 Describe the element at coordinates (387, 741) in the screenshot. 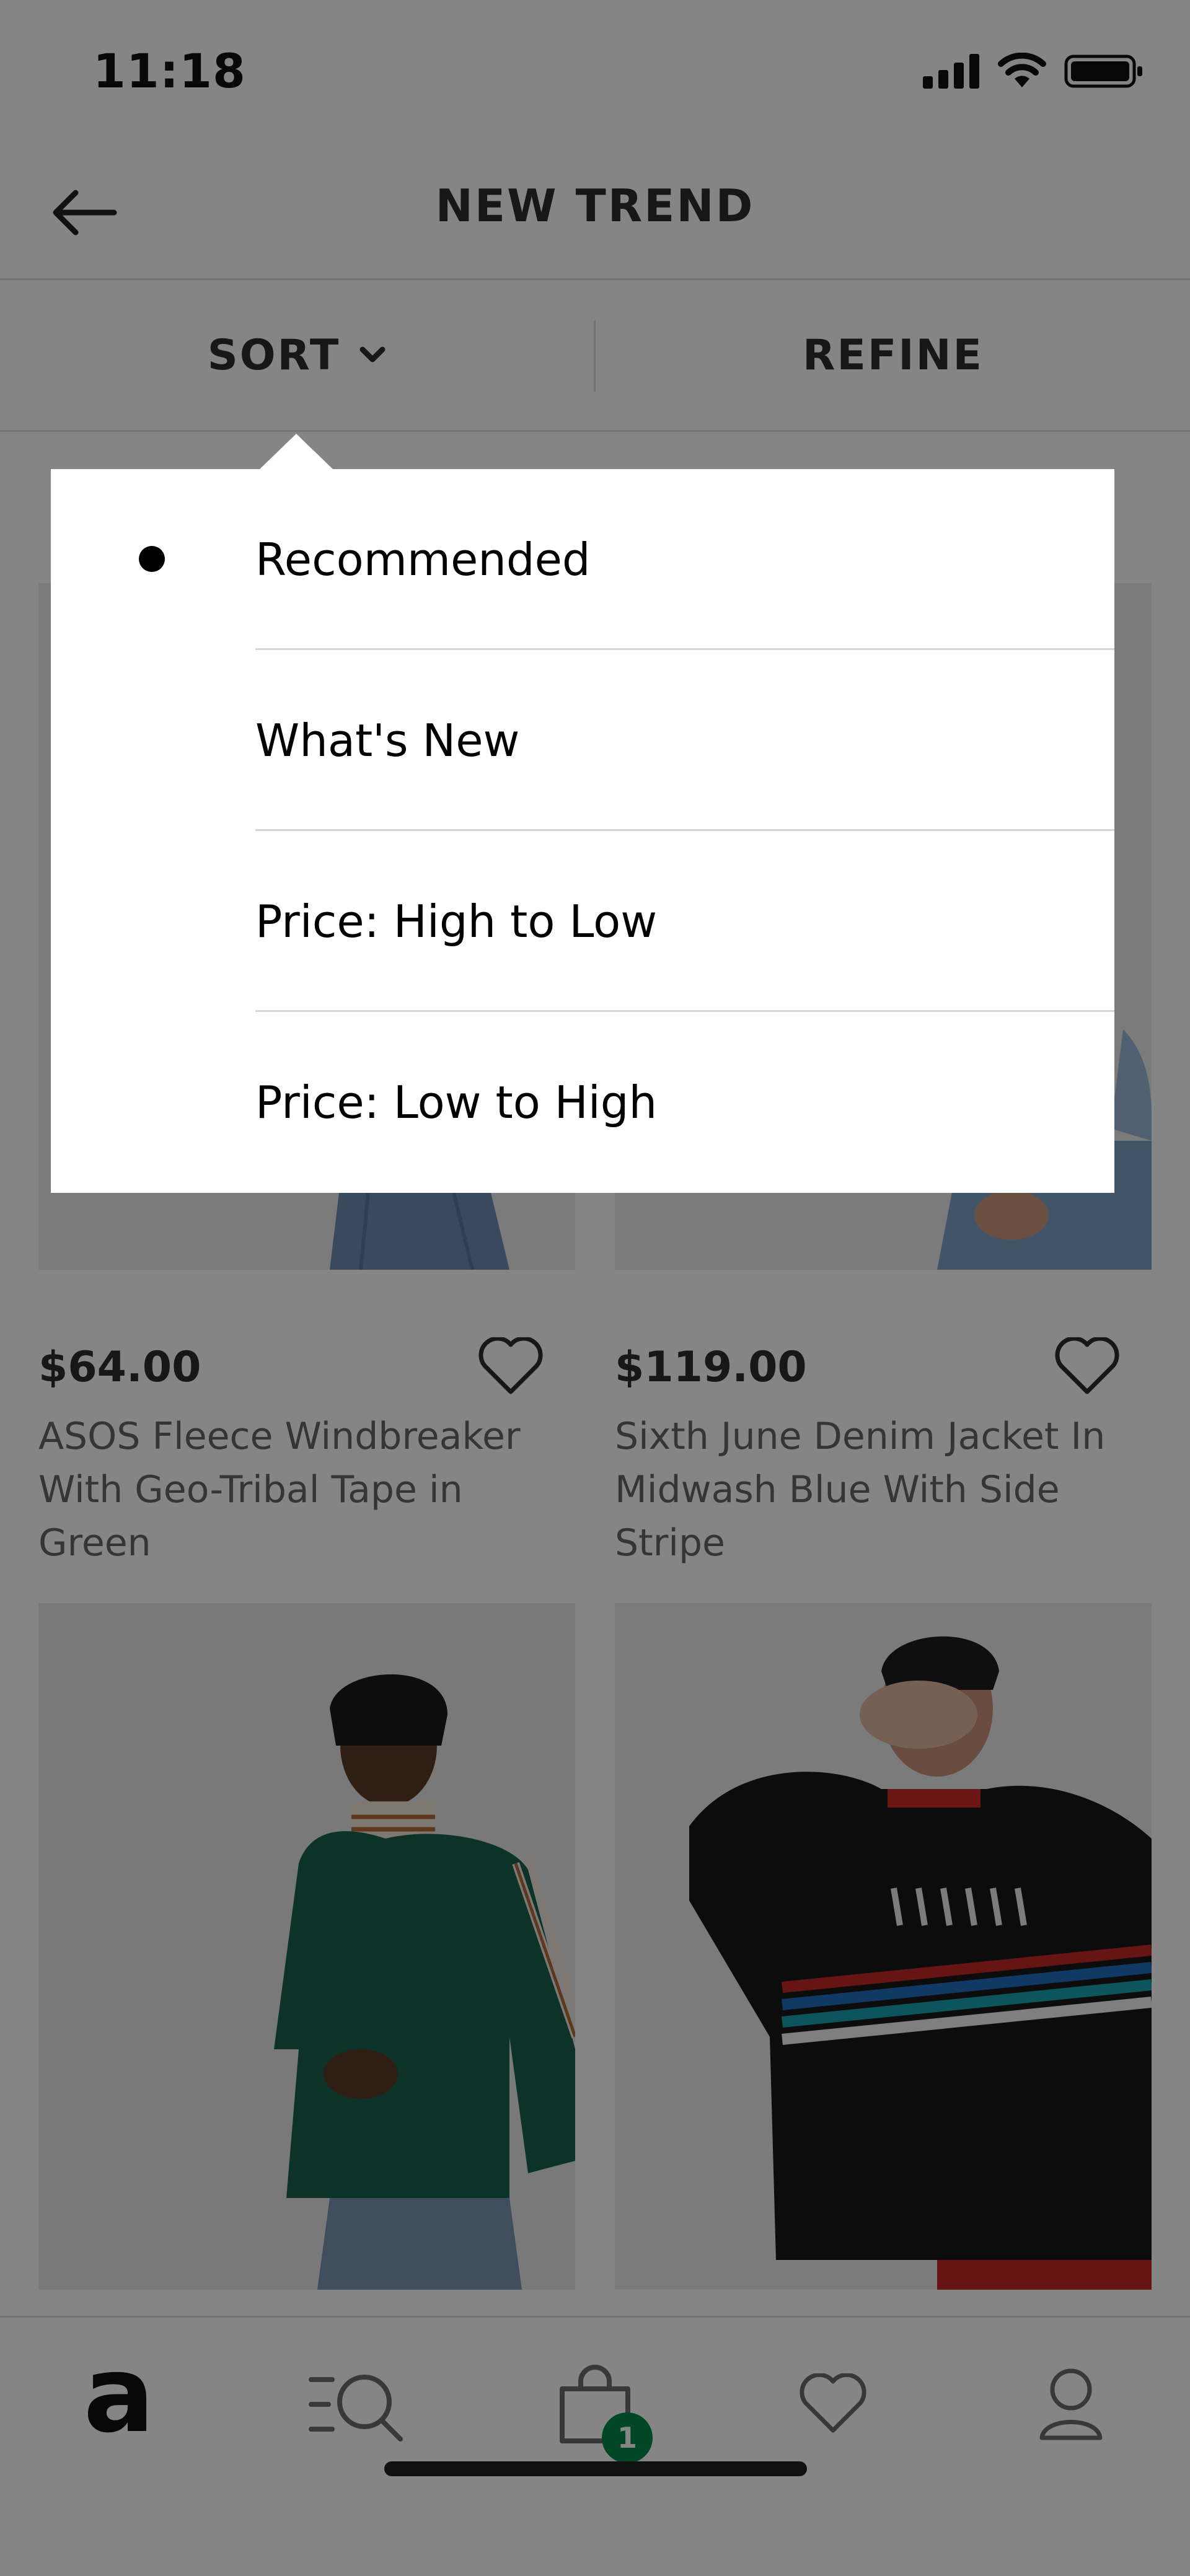

I see `sort-option-label: What's New` at that location.